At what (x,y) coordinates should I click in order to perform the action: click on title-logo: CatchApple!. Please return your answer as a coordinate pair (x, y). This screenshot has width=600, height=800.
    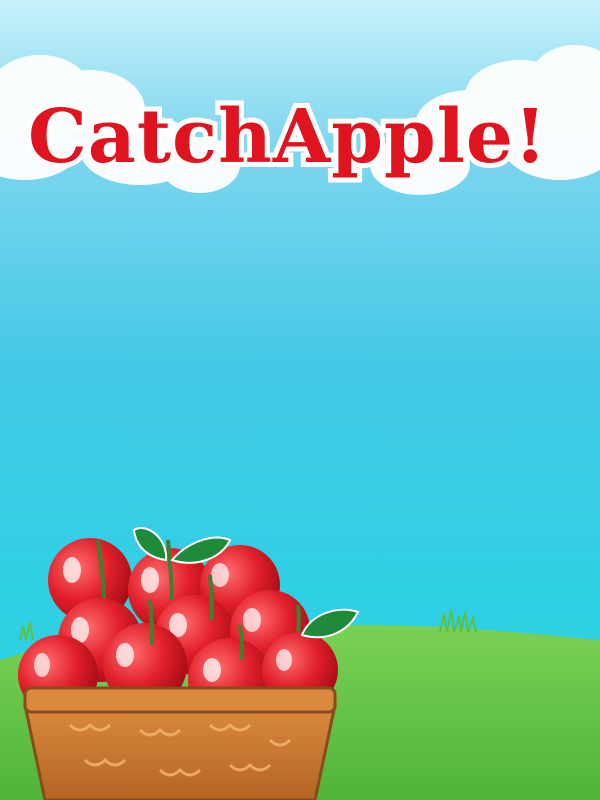
    Looking at the image, I should click on (287, 137).